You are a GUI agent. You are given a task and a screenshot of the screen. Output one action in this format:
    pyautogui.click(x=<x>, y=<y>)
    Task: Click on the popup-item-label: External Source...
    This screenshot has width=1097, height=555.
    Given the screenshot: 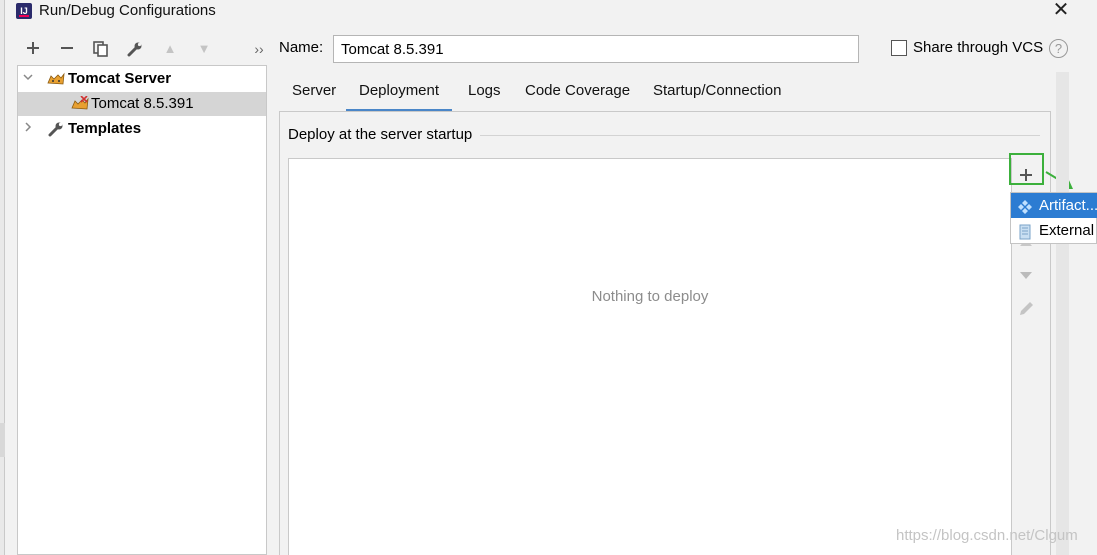 What is the action you would take?
    pyautogui.click(x=1068, y=230)
    